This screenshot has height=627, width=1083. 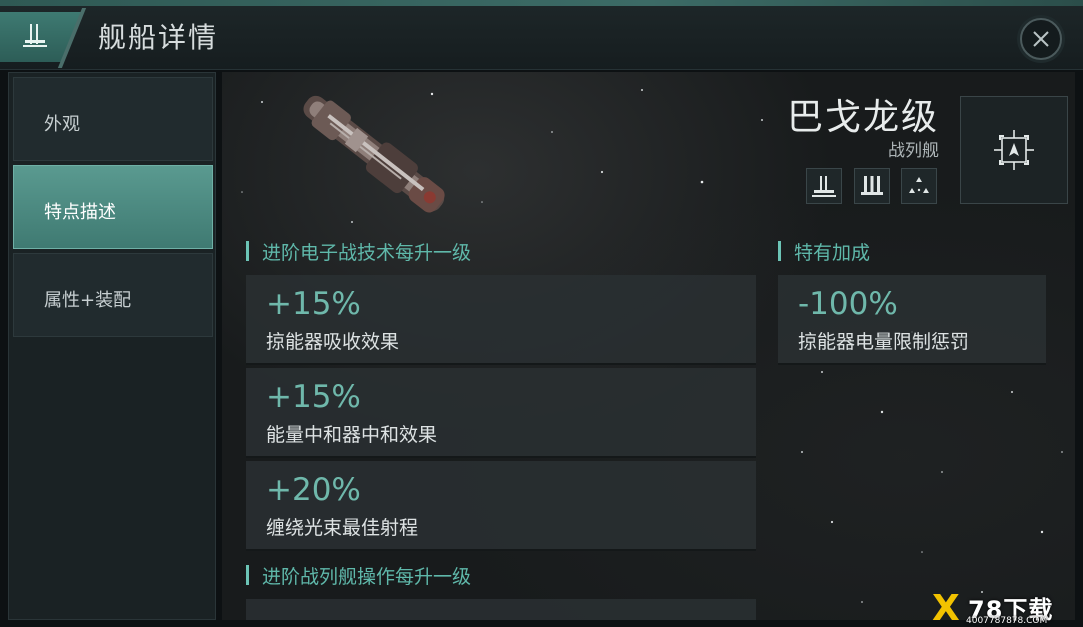 I want to click on bonus-description: 缠绕光束最佳射程, so click(x=342, y=528).